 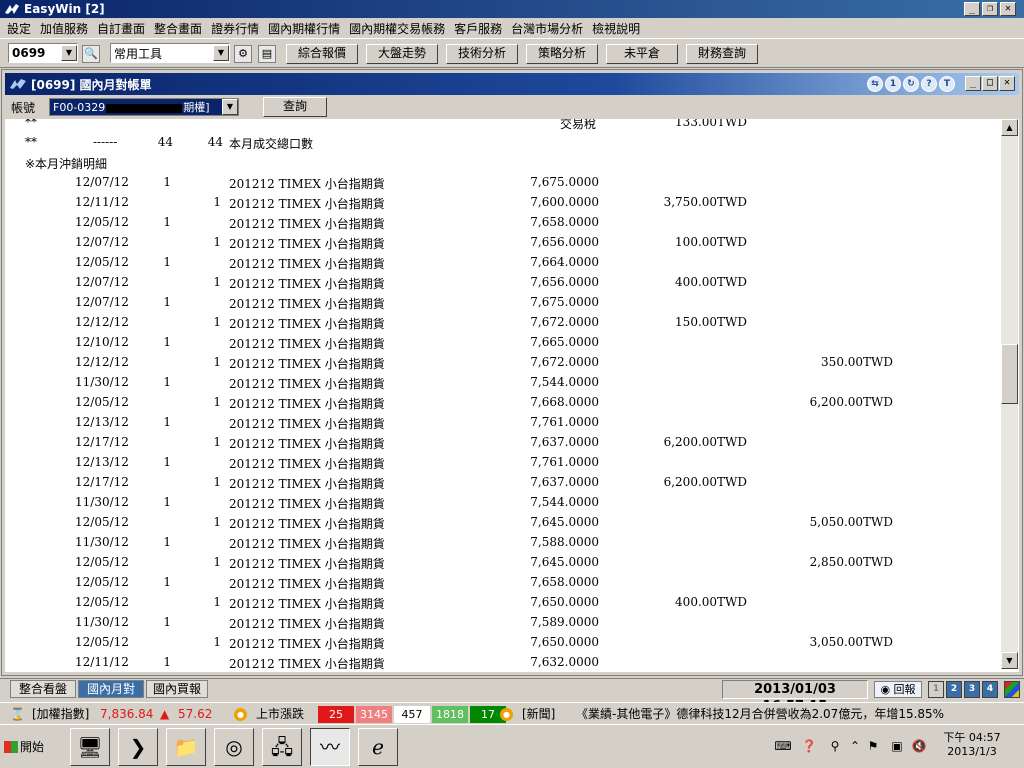 What do you see at coordinates (177, 689) in the screenshot?
I see `tab-2: 國內買報` at bounding box center [177, 689].